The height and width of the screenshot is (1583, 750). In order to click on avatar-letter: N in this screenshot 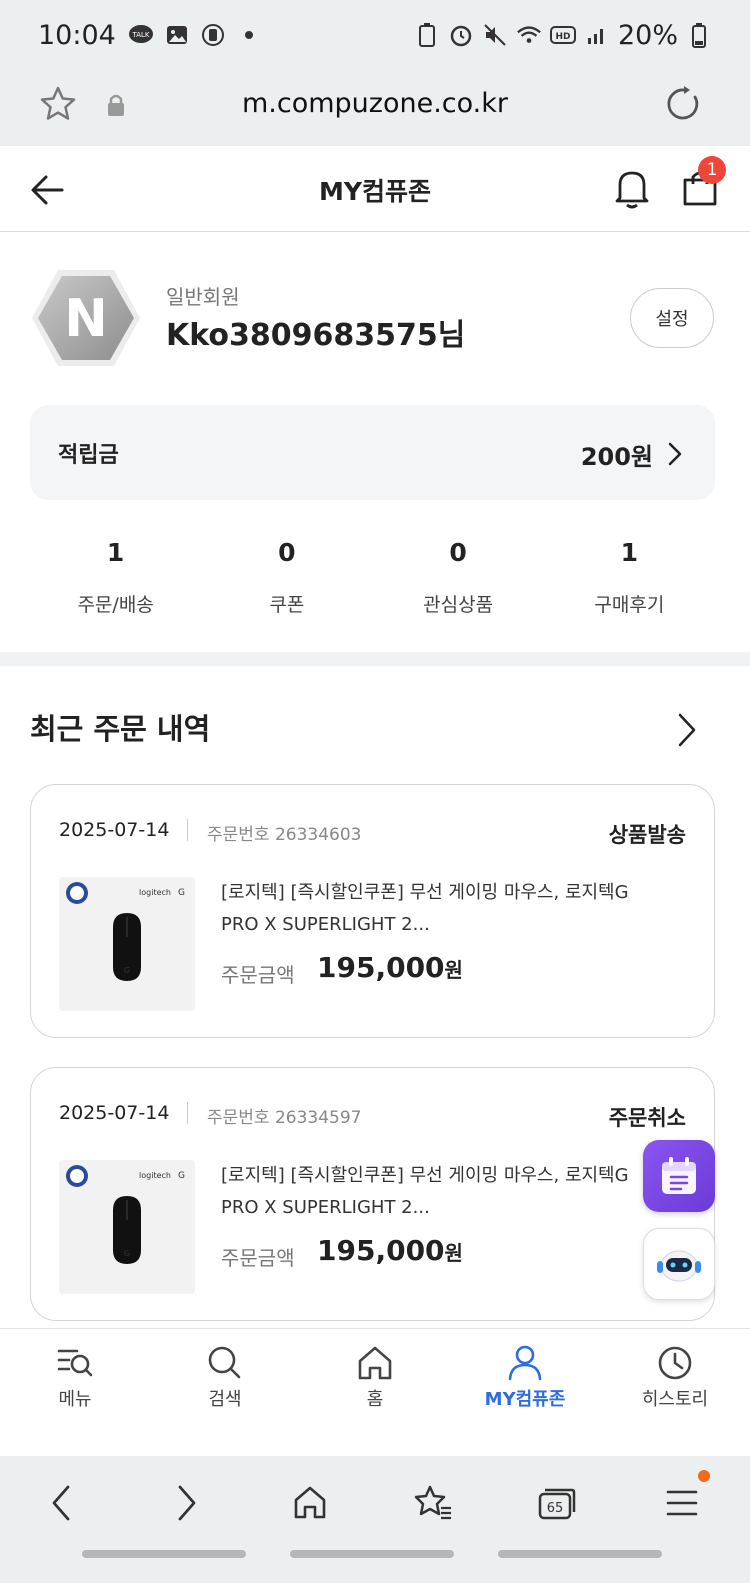, I will do `click(86, 319)`.